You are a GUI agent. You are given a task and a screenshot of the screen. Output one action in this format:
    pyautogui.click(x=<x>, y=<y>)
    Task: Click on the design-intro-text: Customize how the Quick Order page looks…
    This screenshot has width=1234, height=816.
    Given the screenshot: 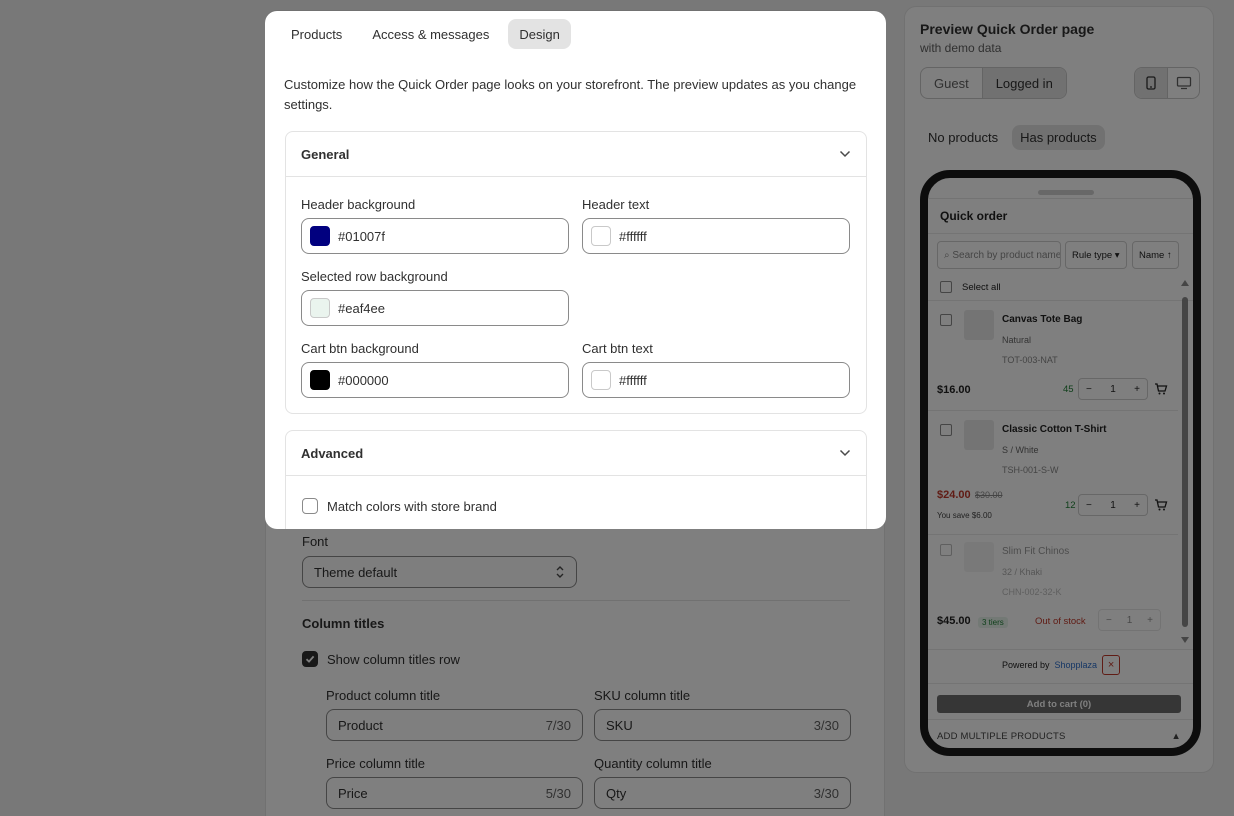 What is the action you would take?
    pyautogui.click(x=570, y=94)
    